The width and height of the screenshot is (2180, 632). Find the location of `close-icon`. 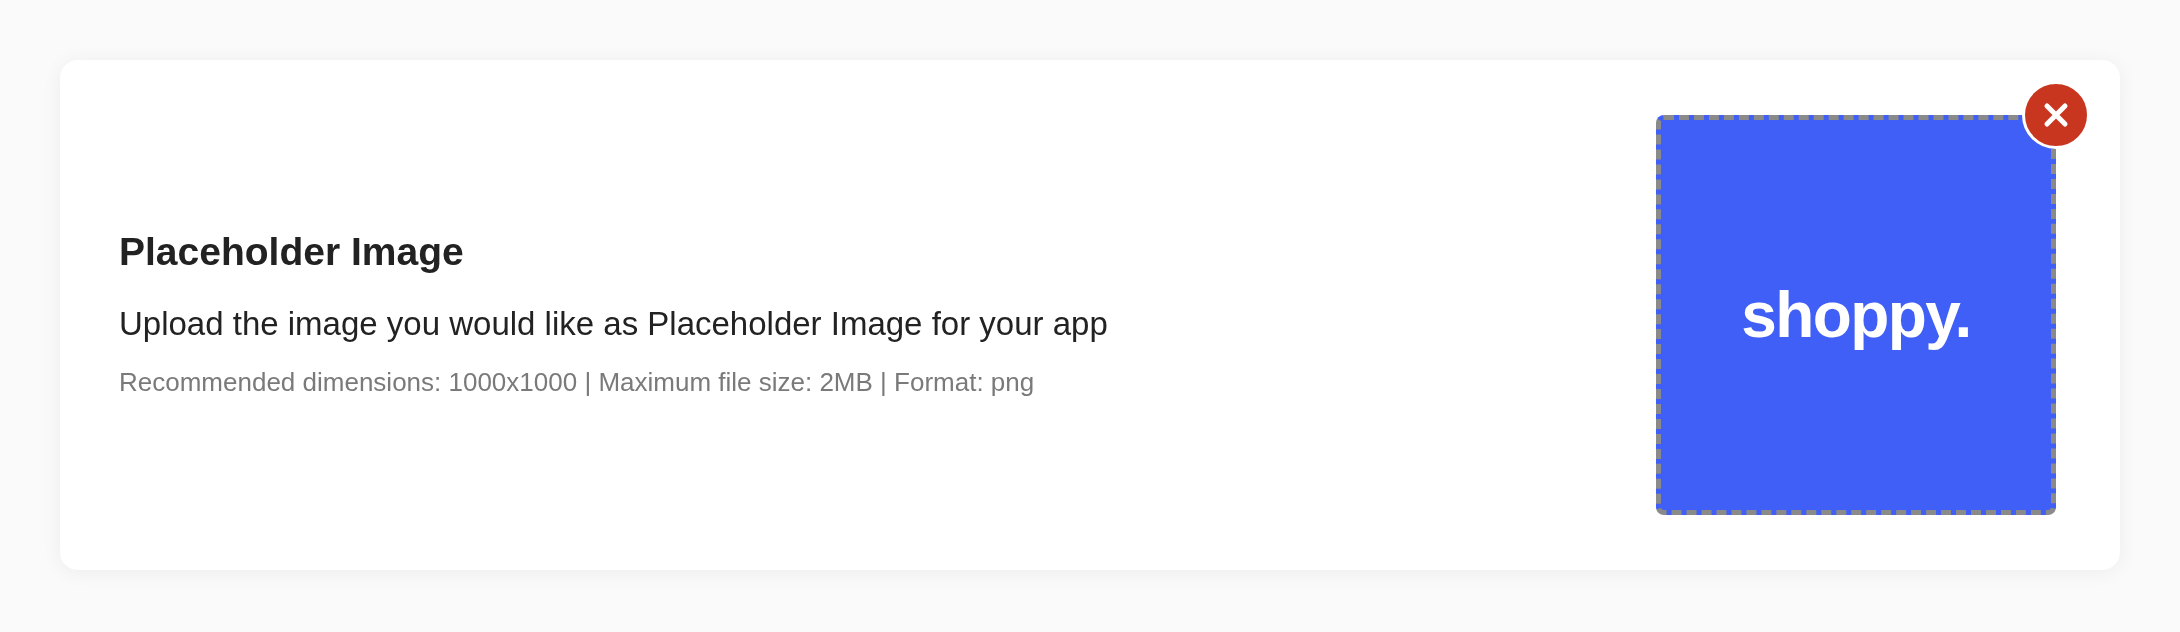

close-icon is located at coordinates (2056, 115).